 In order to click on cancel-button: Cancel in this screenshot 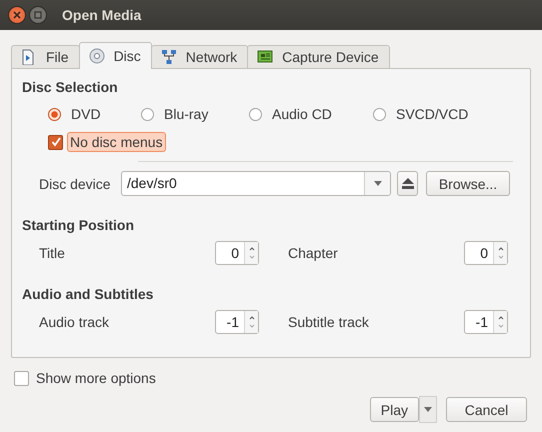, I will do `click(486, 409)`.